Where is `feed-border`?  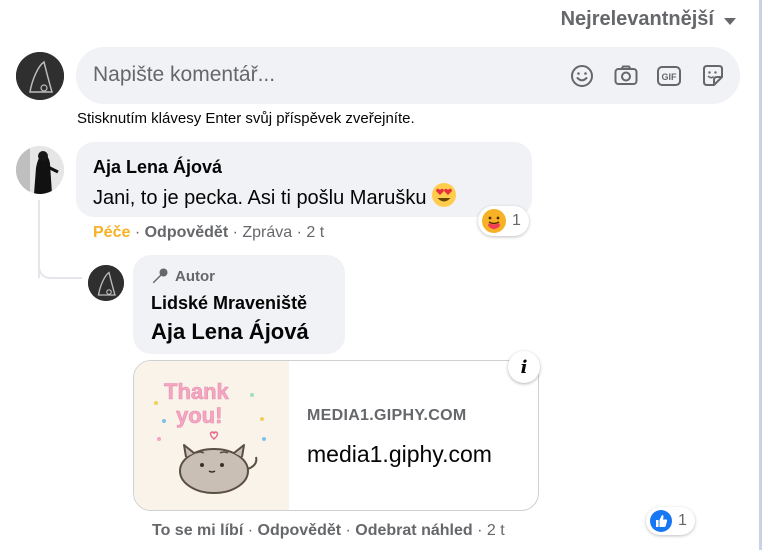
feed-border is located at coordinates (760, 275).